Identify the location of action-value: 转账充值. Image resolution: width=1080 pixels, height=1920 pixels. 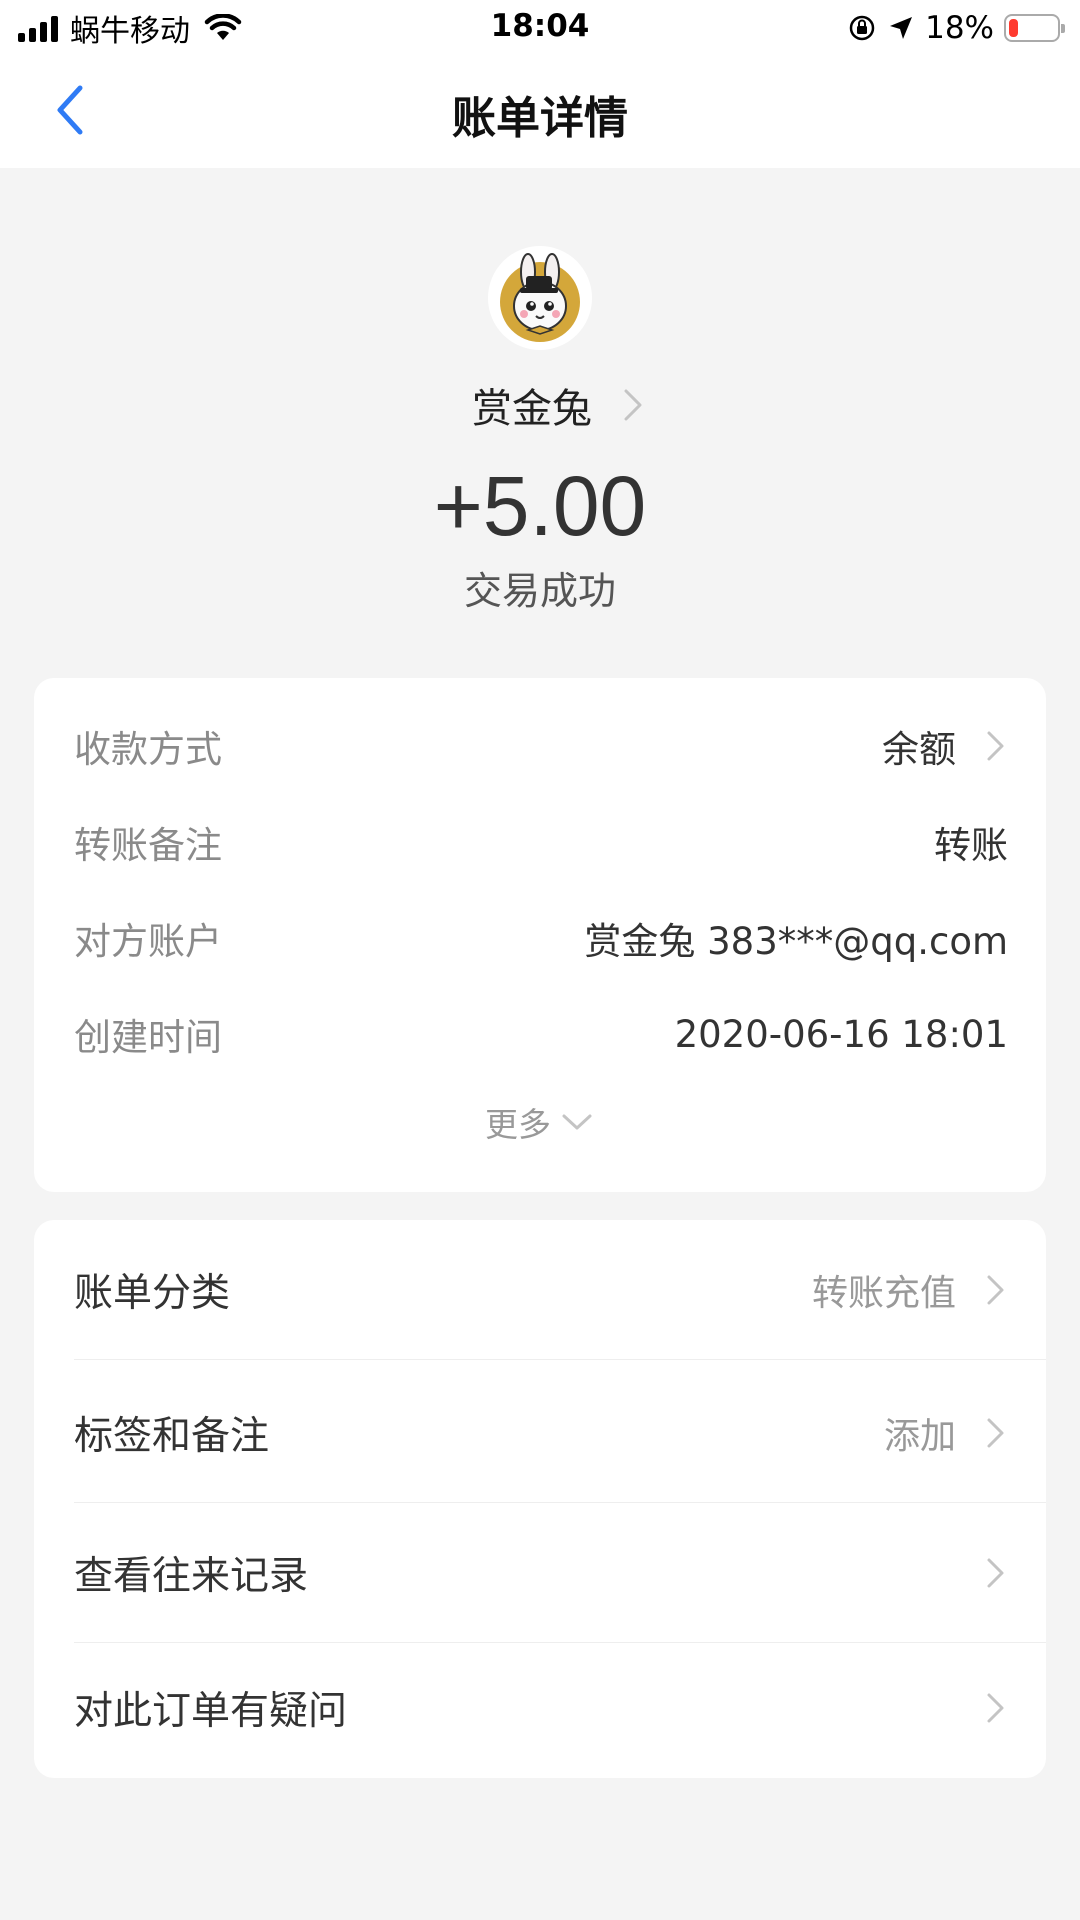
(910, 1290).